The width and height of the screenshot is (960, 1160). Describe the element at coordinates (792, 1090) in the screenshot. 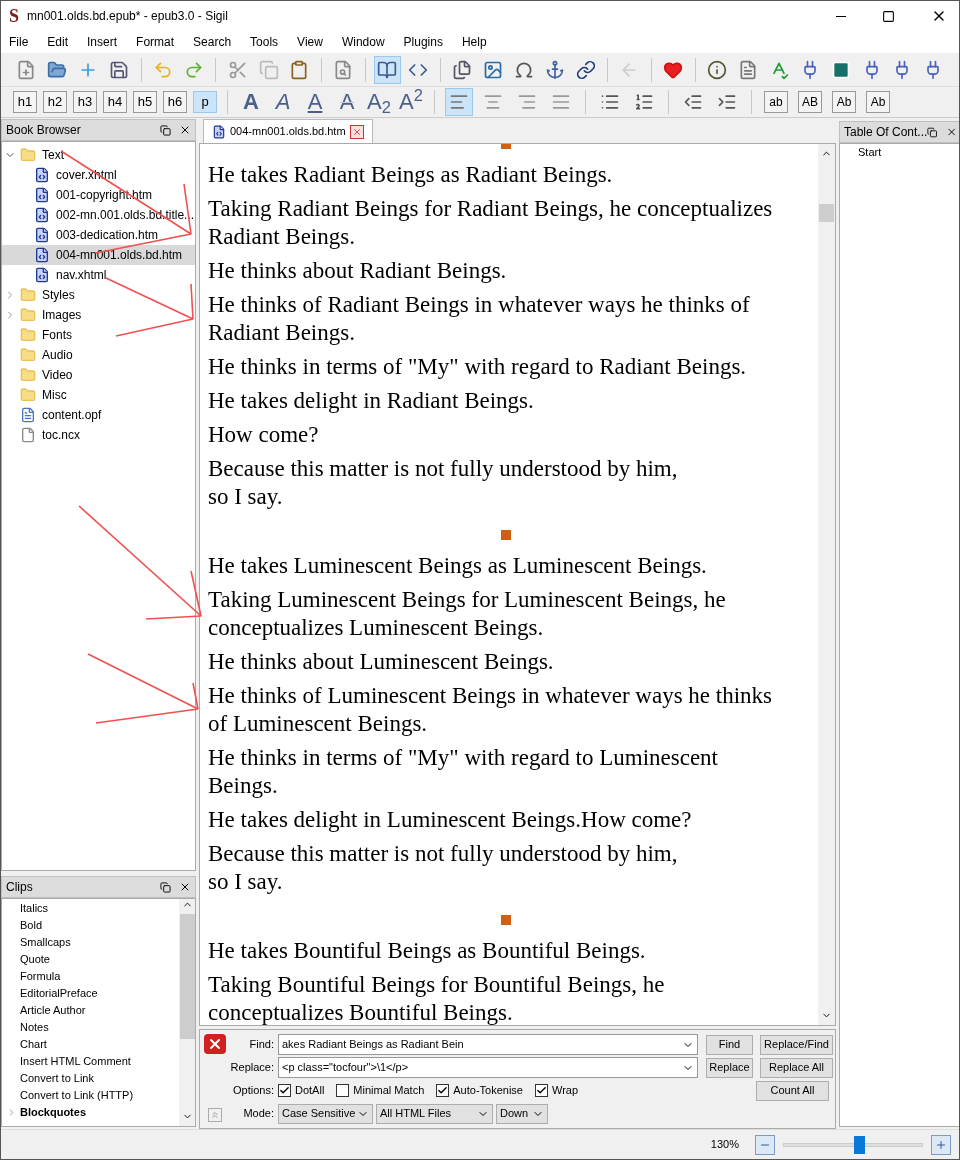

I see `count-all-button: Count All` at that location.